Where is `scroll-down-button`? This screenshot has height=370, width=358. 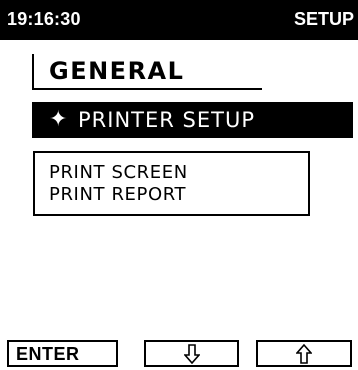
scroll-down-button is located at coordinates (191, 353).